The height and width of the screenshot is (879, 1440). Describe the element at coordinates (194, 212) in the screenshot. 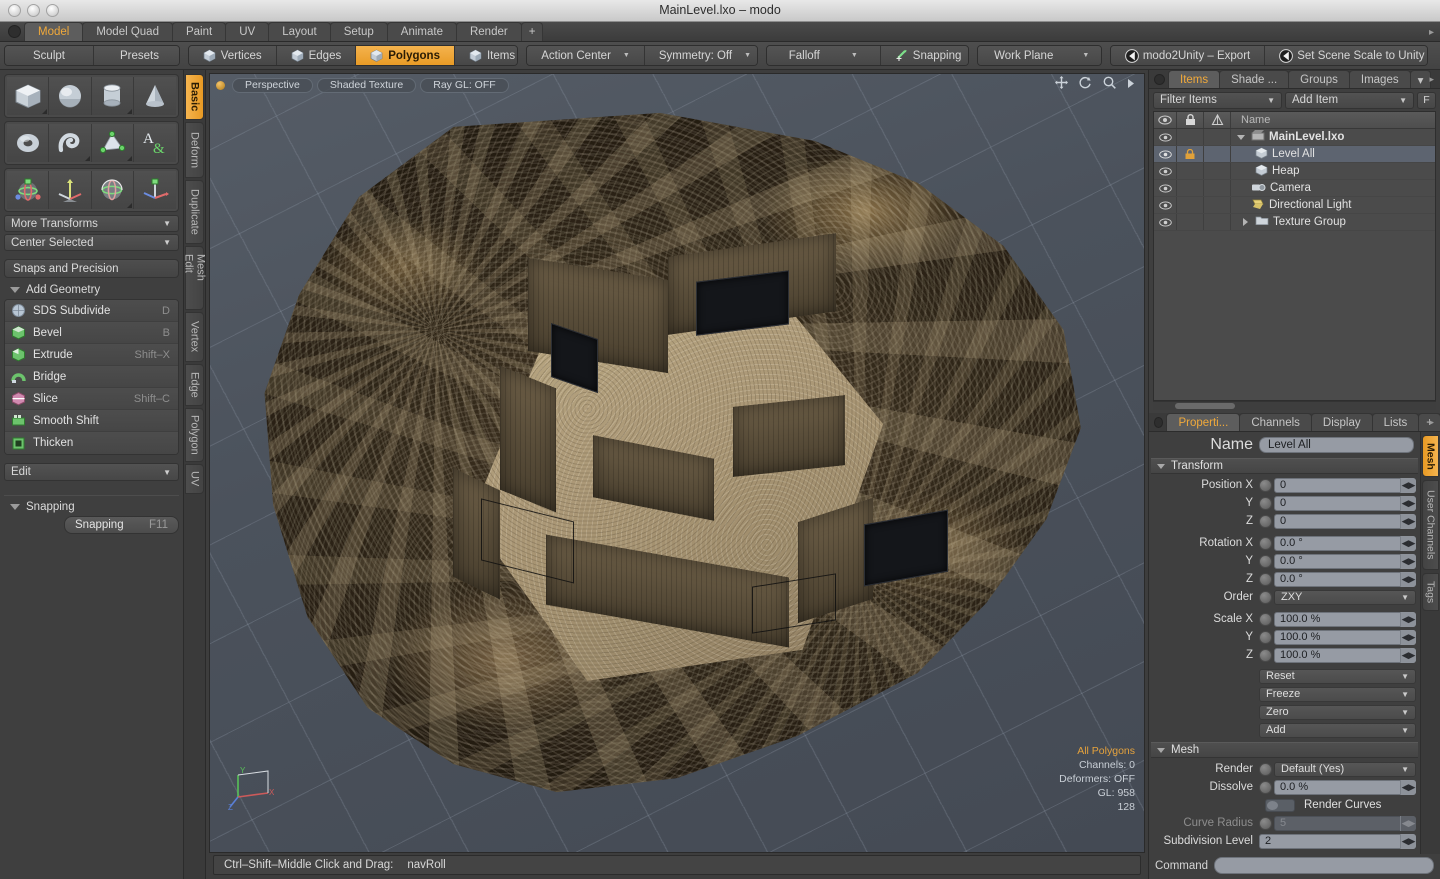

I see `vtab-duplicate: Duplicate` at that location.